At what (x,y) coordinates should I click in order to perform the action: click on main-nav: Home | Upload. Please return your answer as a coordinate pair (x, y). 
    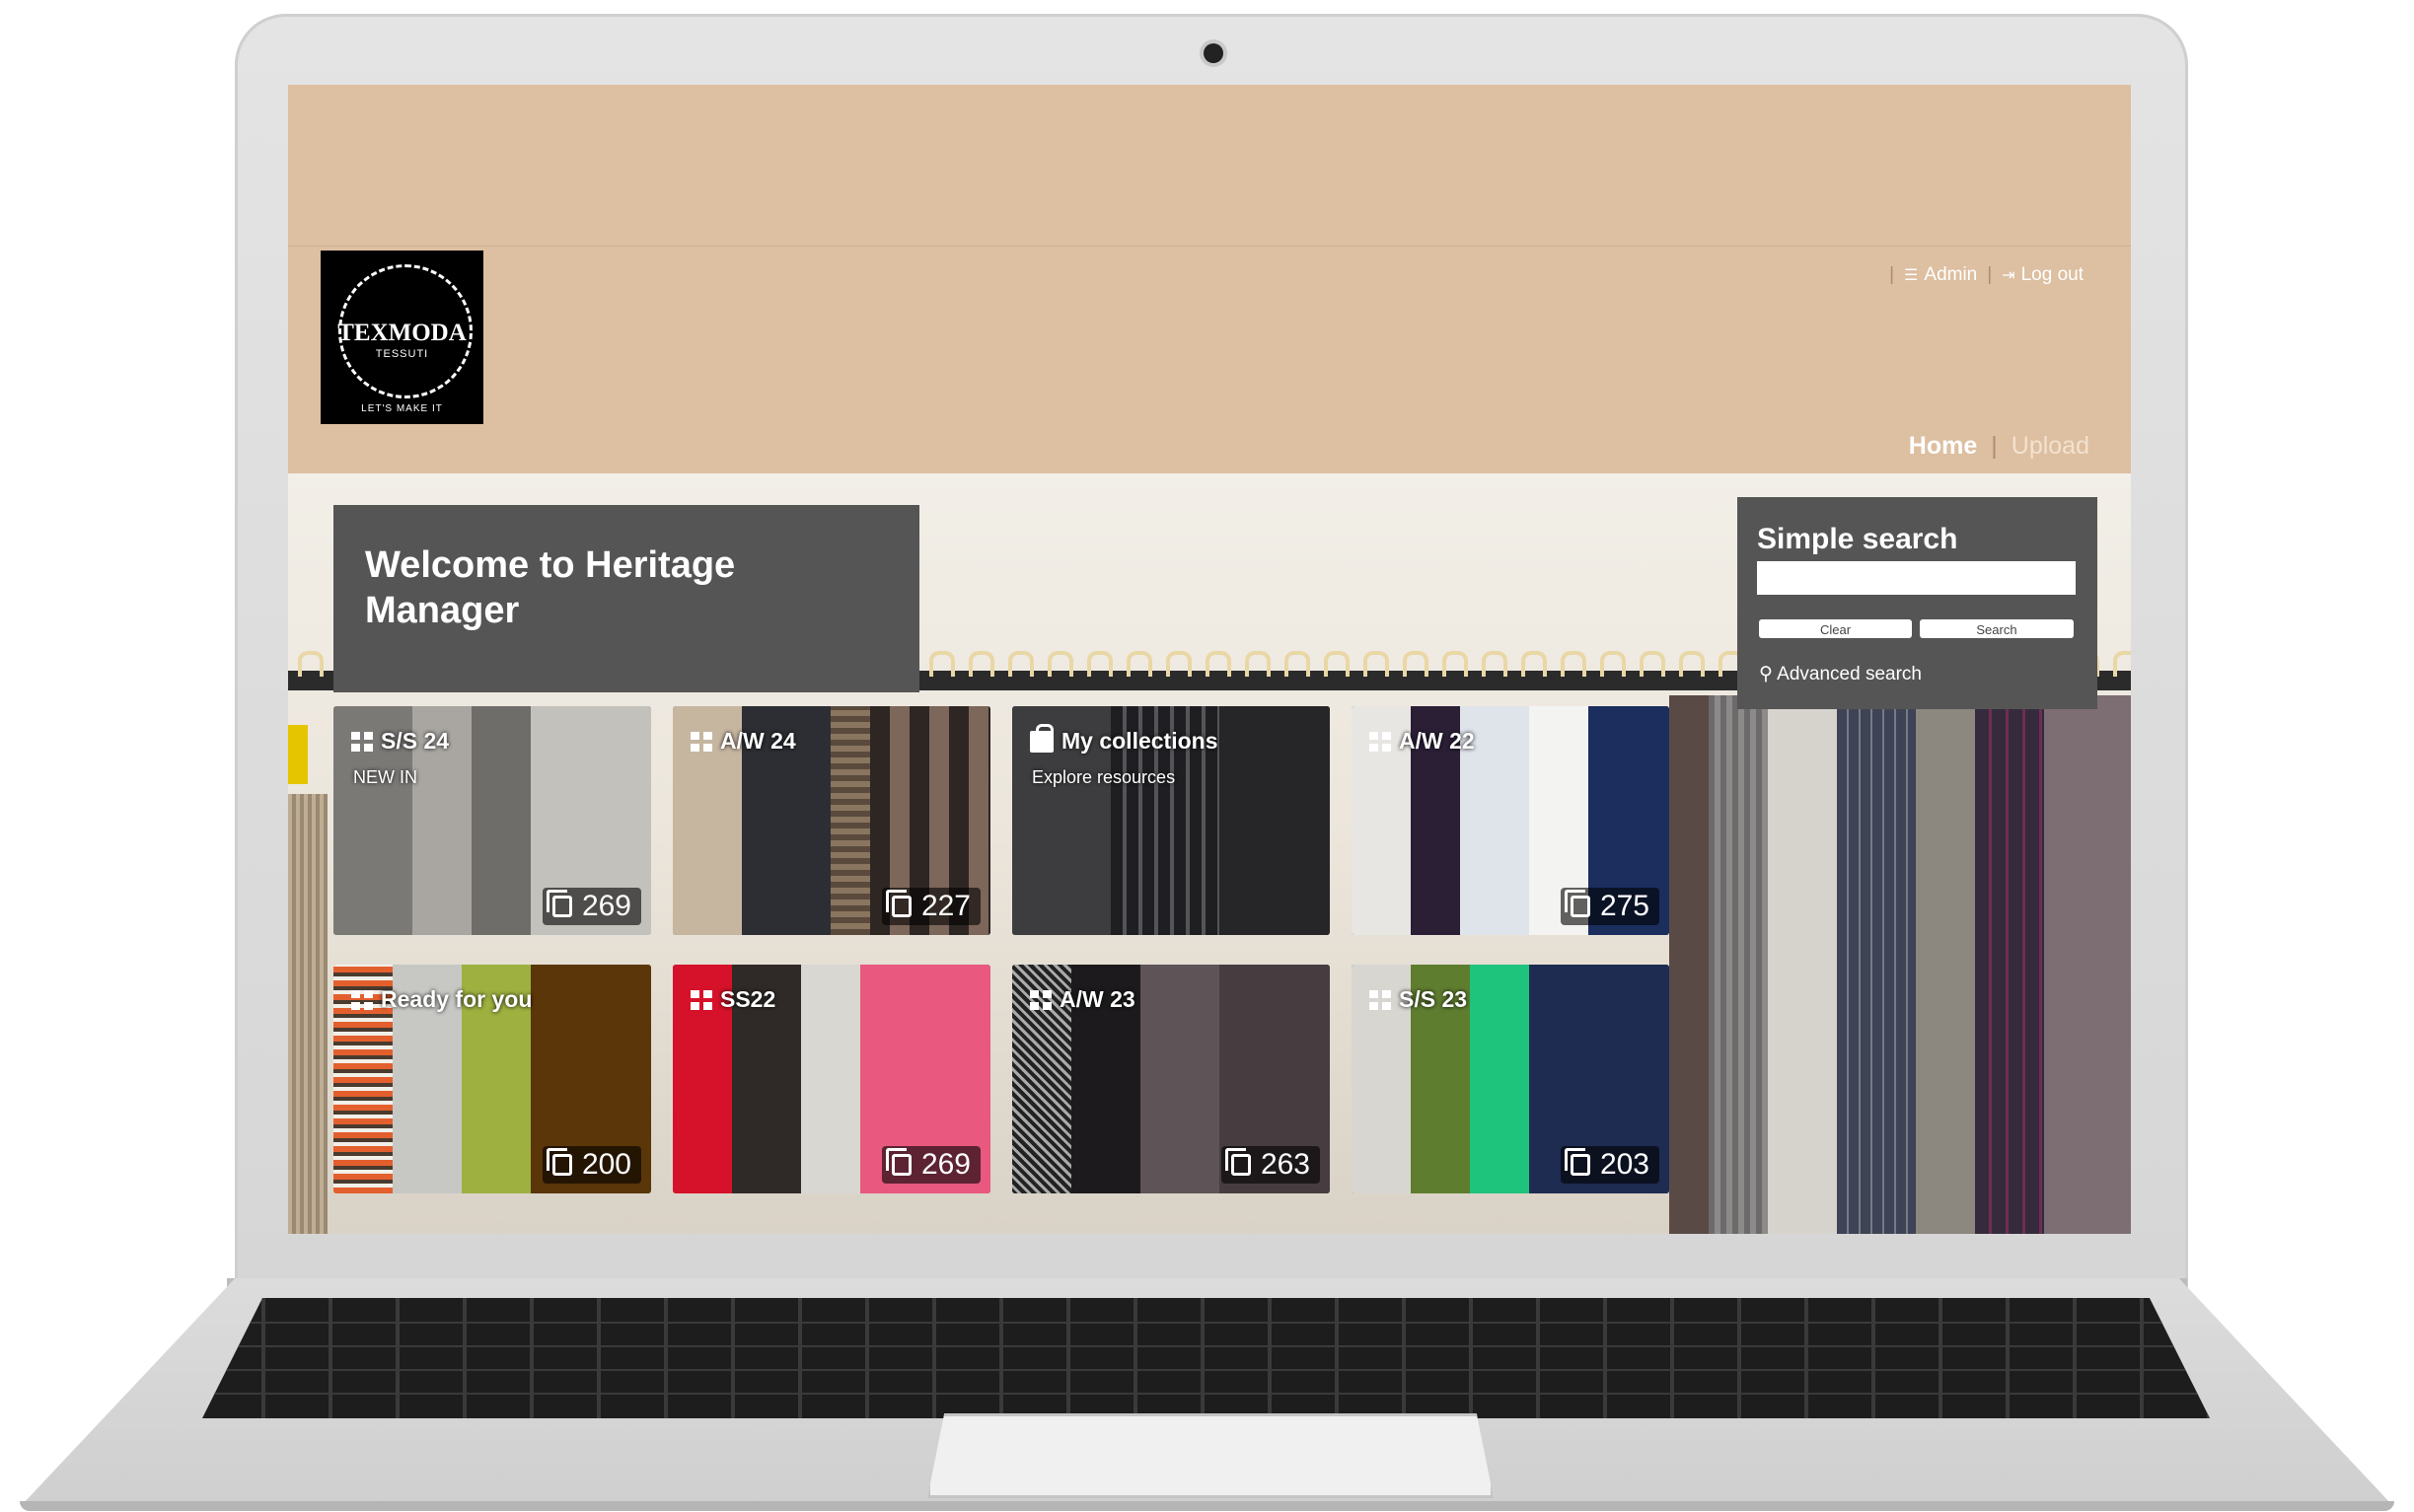
    Looking at the image, I should click on (1999, 446).